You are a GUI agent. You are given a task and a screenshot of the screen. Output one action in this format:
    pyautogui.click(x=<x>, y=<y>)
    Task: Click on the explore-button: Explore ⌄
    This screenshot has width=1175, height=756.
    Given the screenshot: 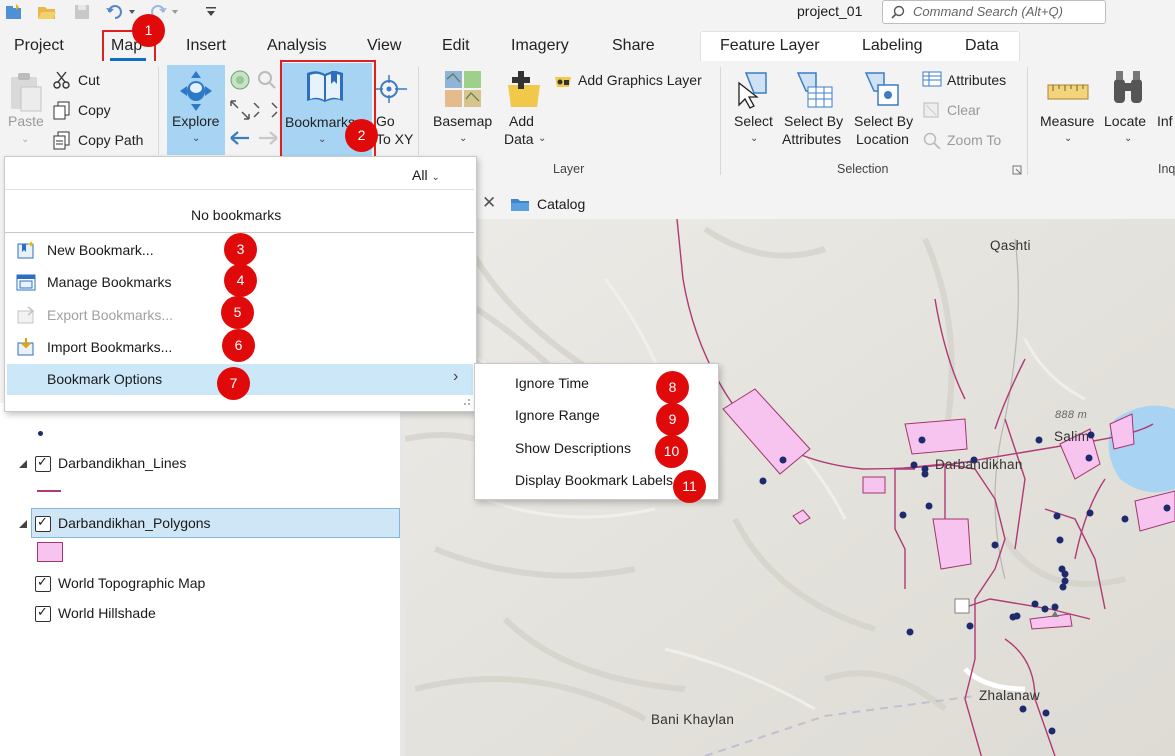 What is the action you would take?
    pyautogui.click(x=196, y=110)
    